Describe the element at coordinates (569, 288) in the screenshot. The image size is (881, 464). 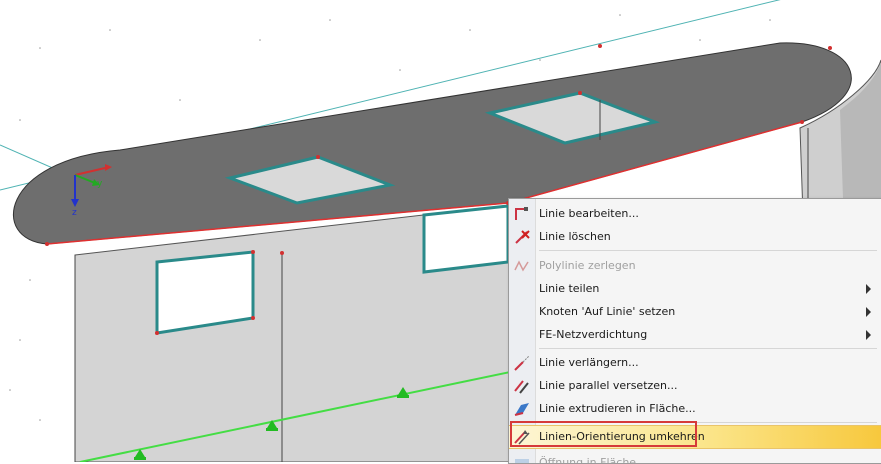
I see `menu-item-label: Linie teilen` at that location.